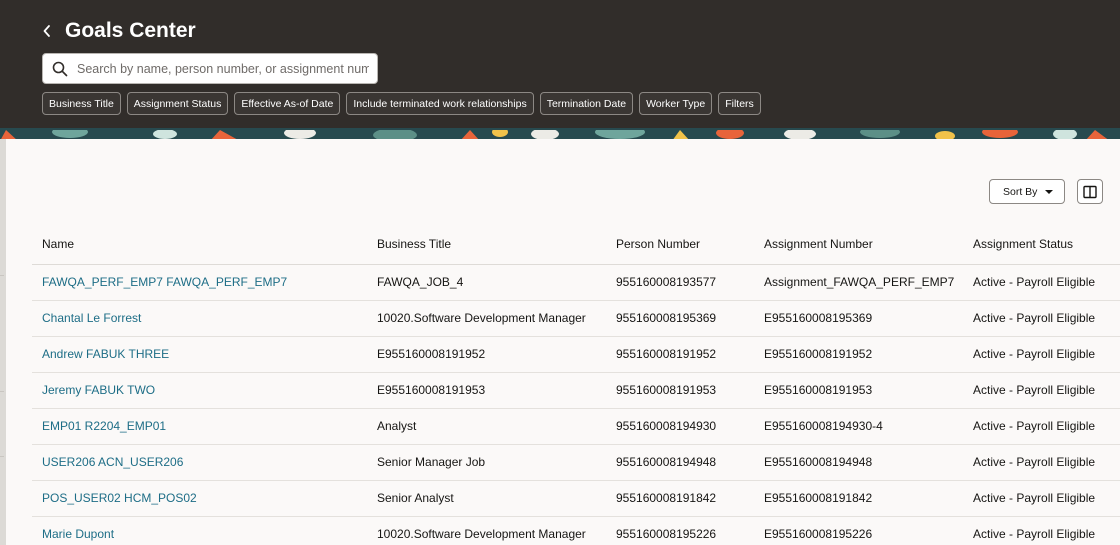 This screenshot has height=545, width=1120. What do you see at coordinates (112, 462) in the screenshot?
I see `worker-name-link: USER206 ACN_USER206` at bounding box center [112, 462].